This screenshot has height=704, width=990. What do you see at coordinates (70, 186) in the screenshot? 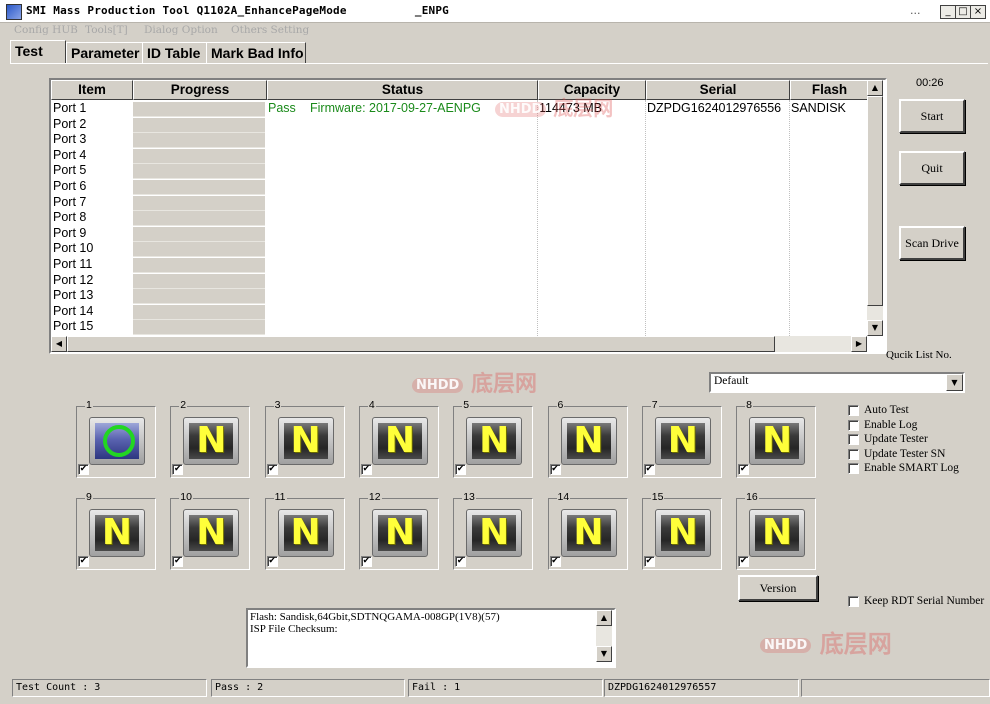
I see `row-item-label: Port 6` at bounding box center [70, 186].